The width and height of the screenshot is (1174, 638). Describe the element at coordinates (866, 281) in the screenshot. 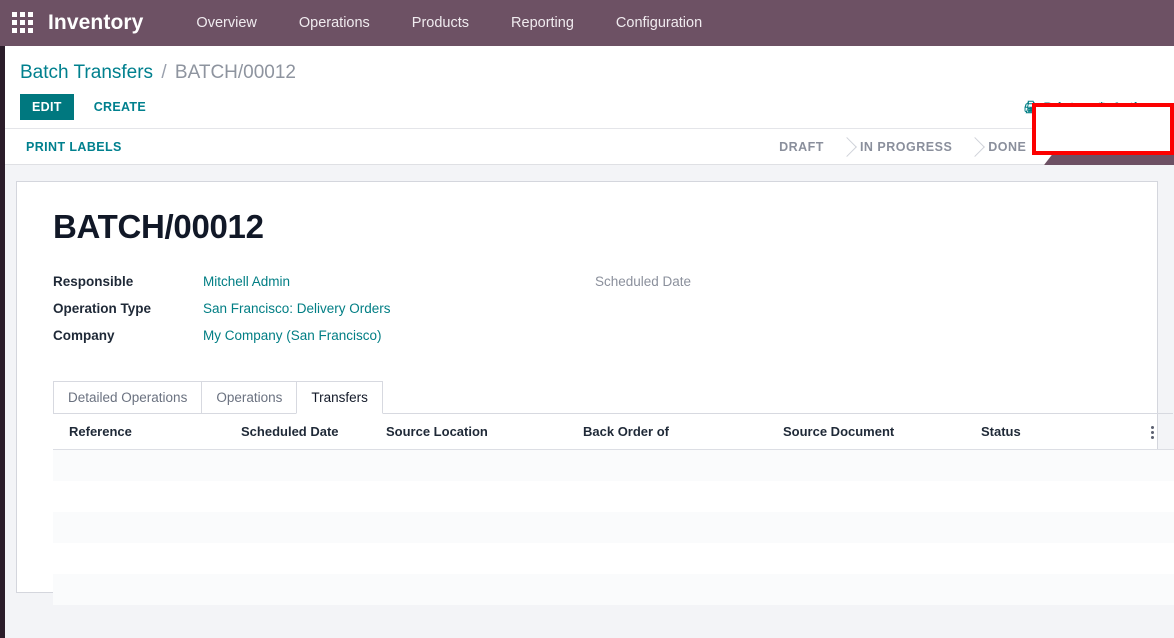

I see `field-scheduled-date: Scheduled Date` at that location.